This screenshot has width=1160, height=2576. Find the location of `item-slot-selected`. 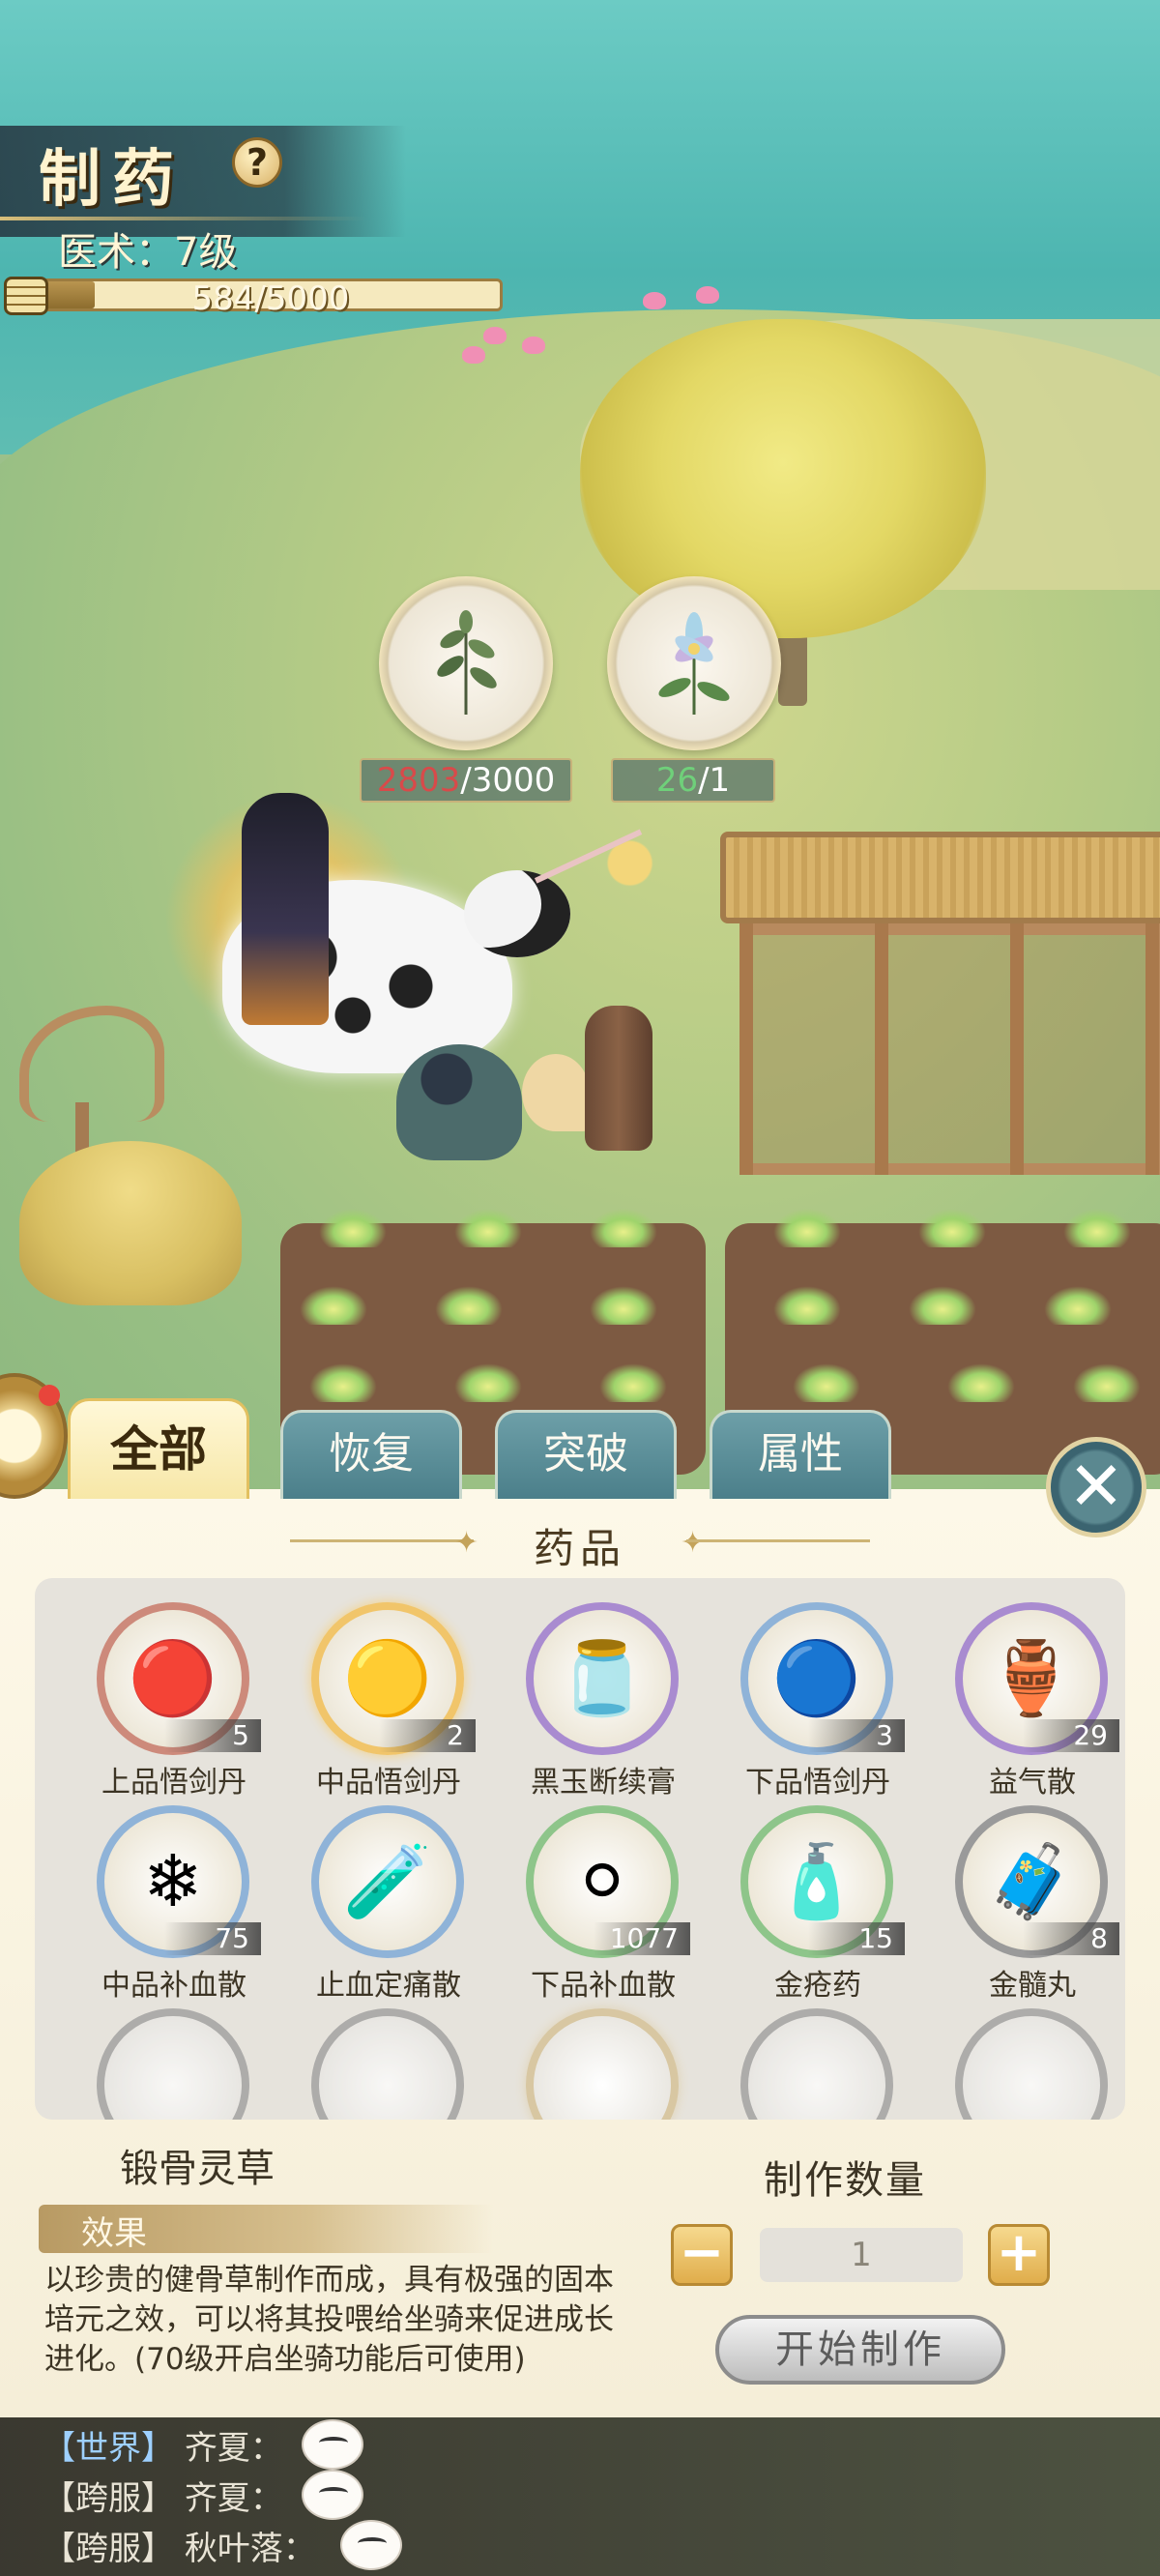

item-slot-selected is located at coordinates (593, 2057).